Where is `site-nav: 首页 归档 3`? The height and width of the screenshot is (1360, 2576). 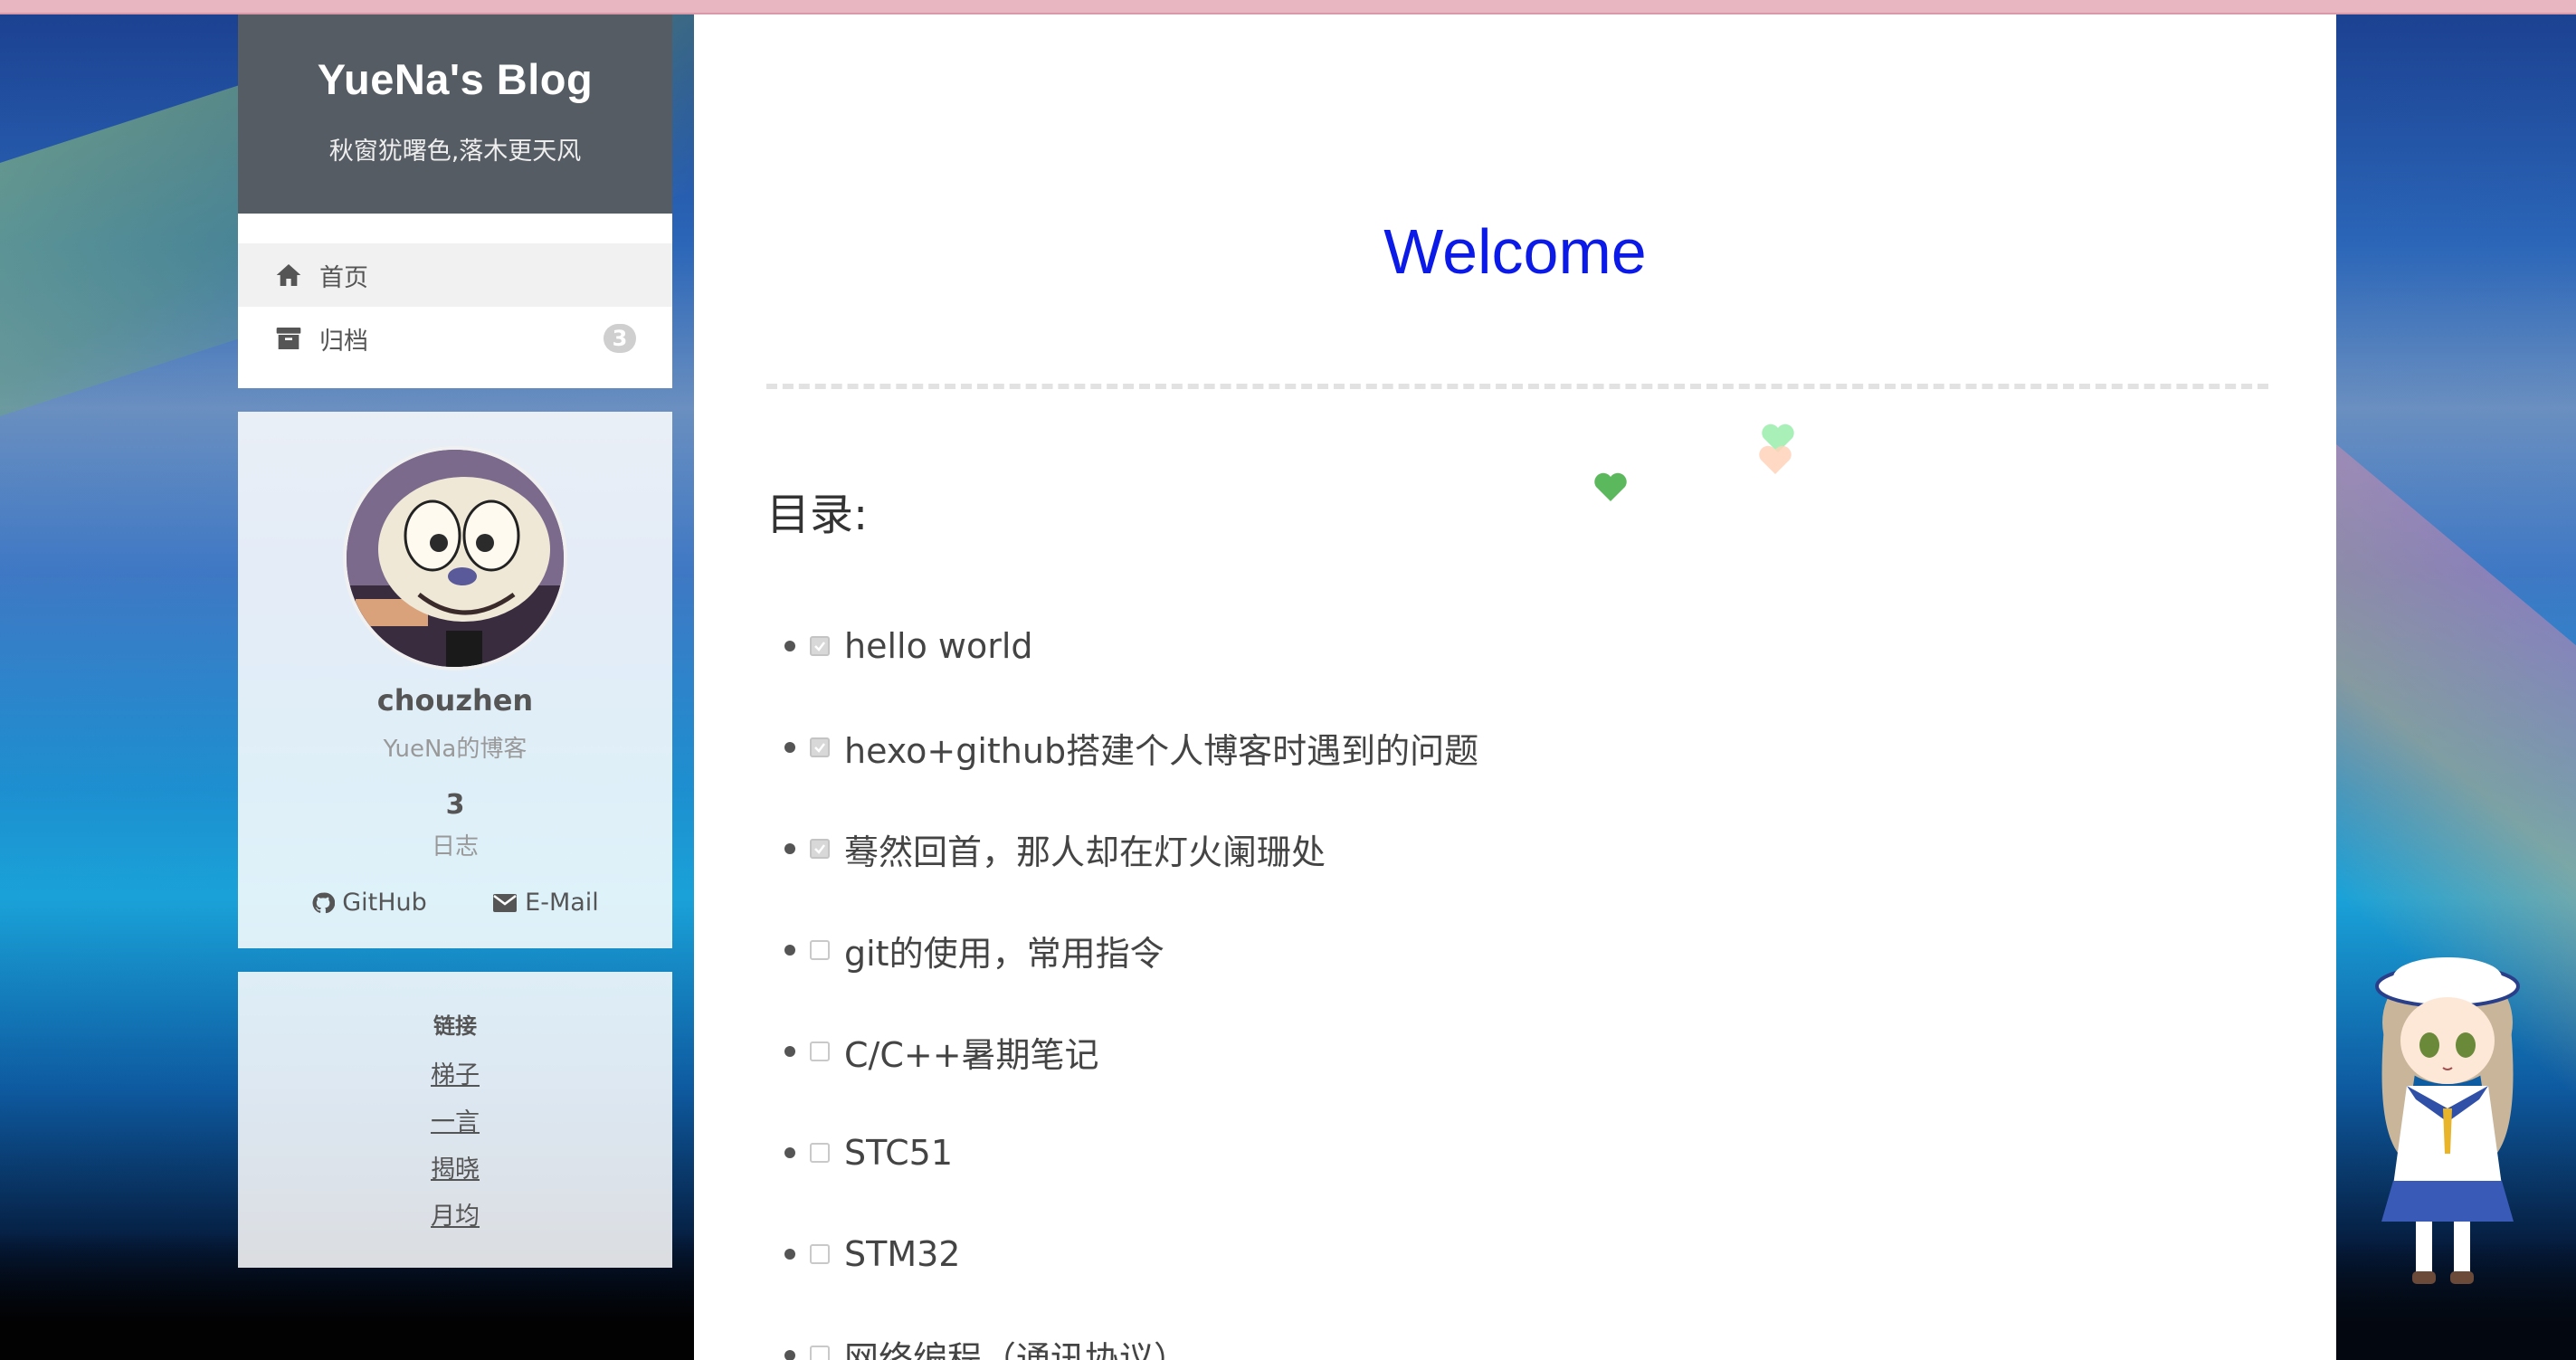 site-nav: 首页 归档 3 is located at coordinates (455, 301).